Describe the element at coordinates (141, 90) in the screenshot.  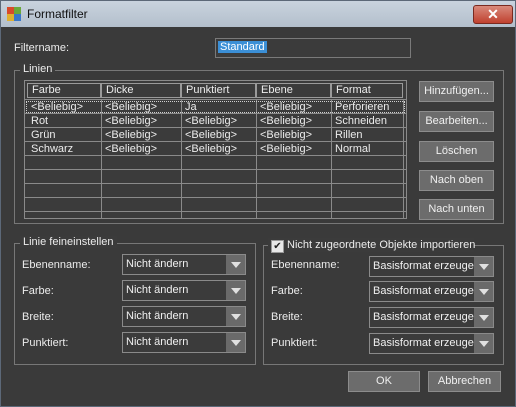
I see `column-header-dicke: Dicke` at that location.